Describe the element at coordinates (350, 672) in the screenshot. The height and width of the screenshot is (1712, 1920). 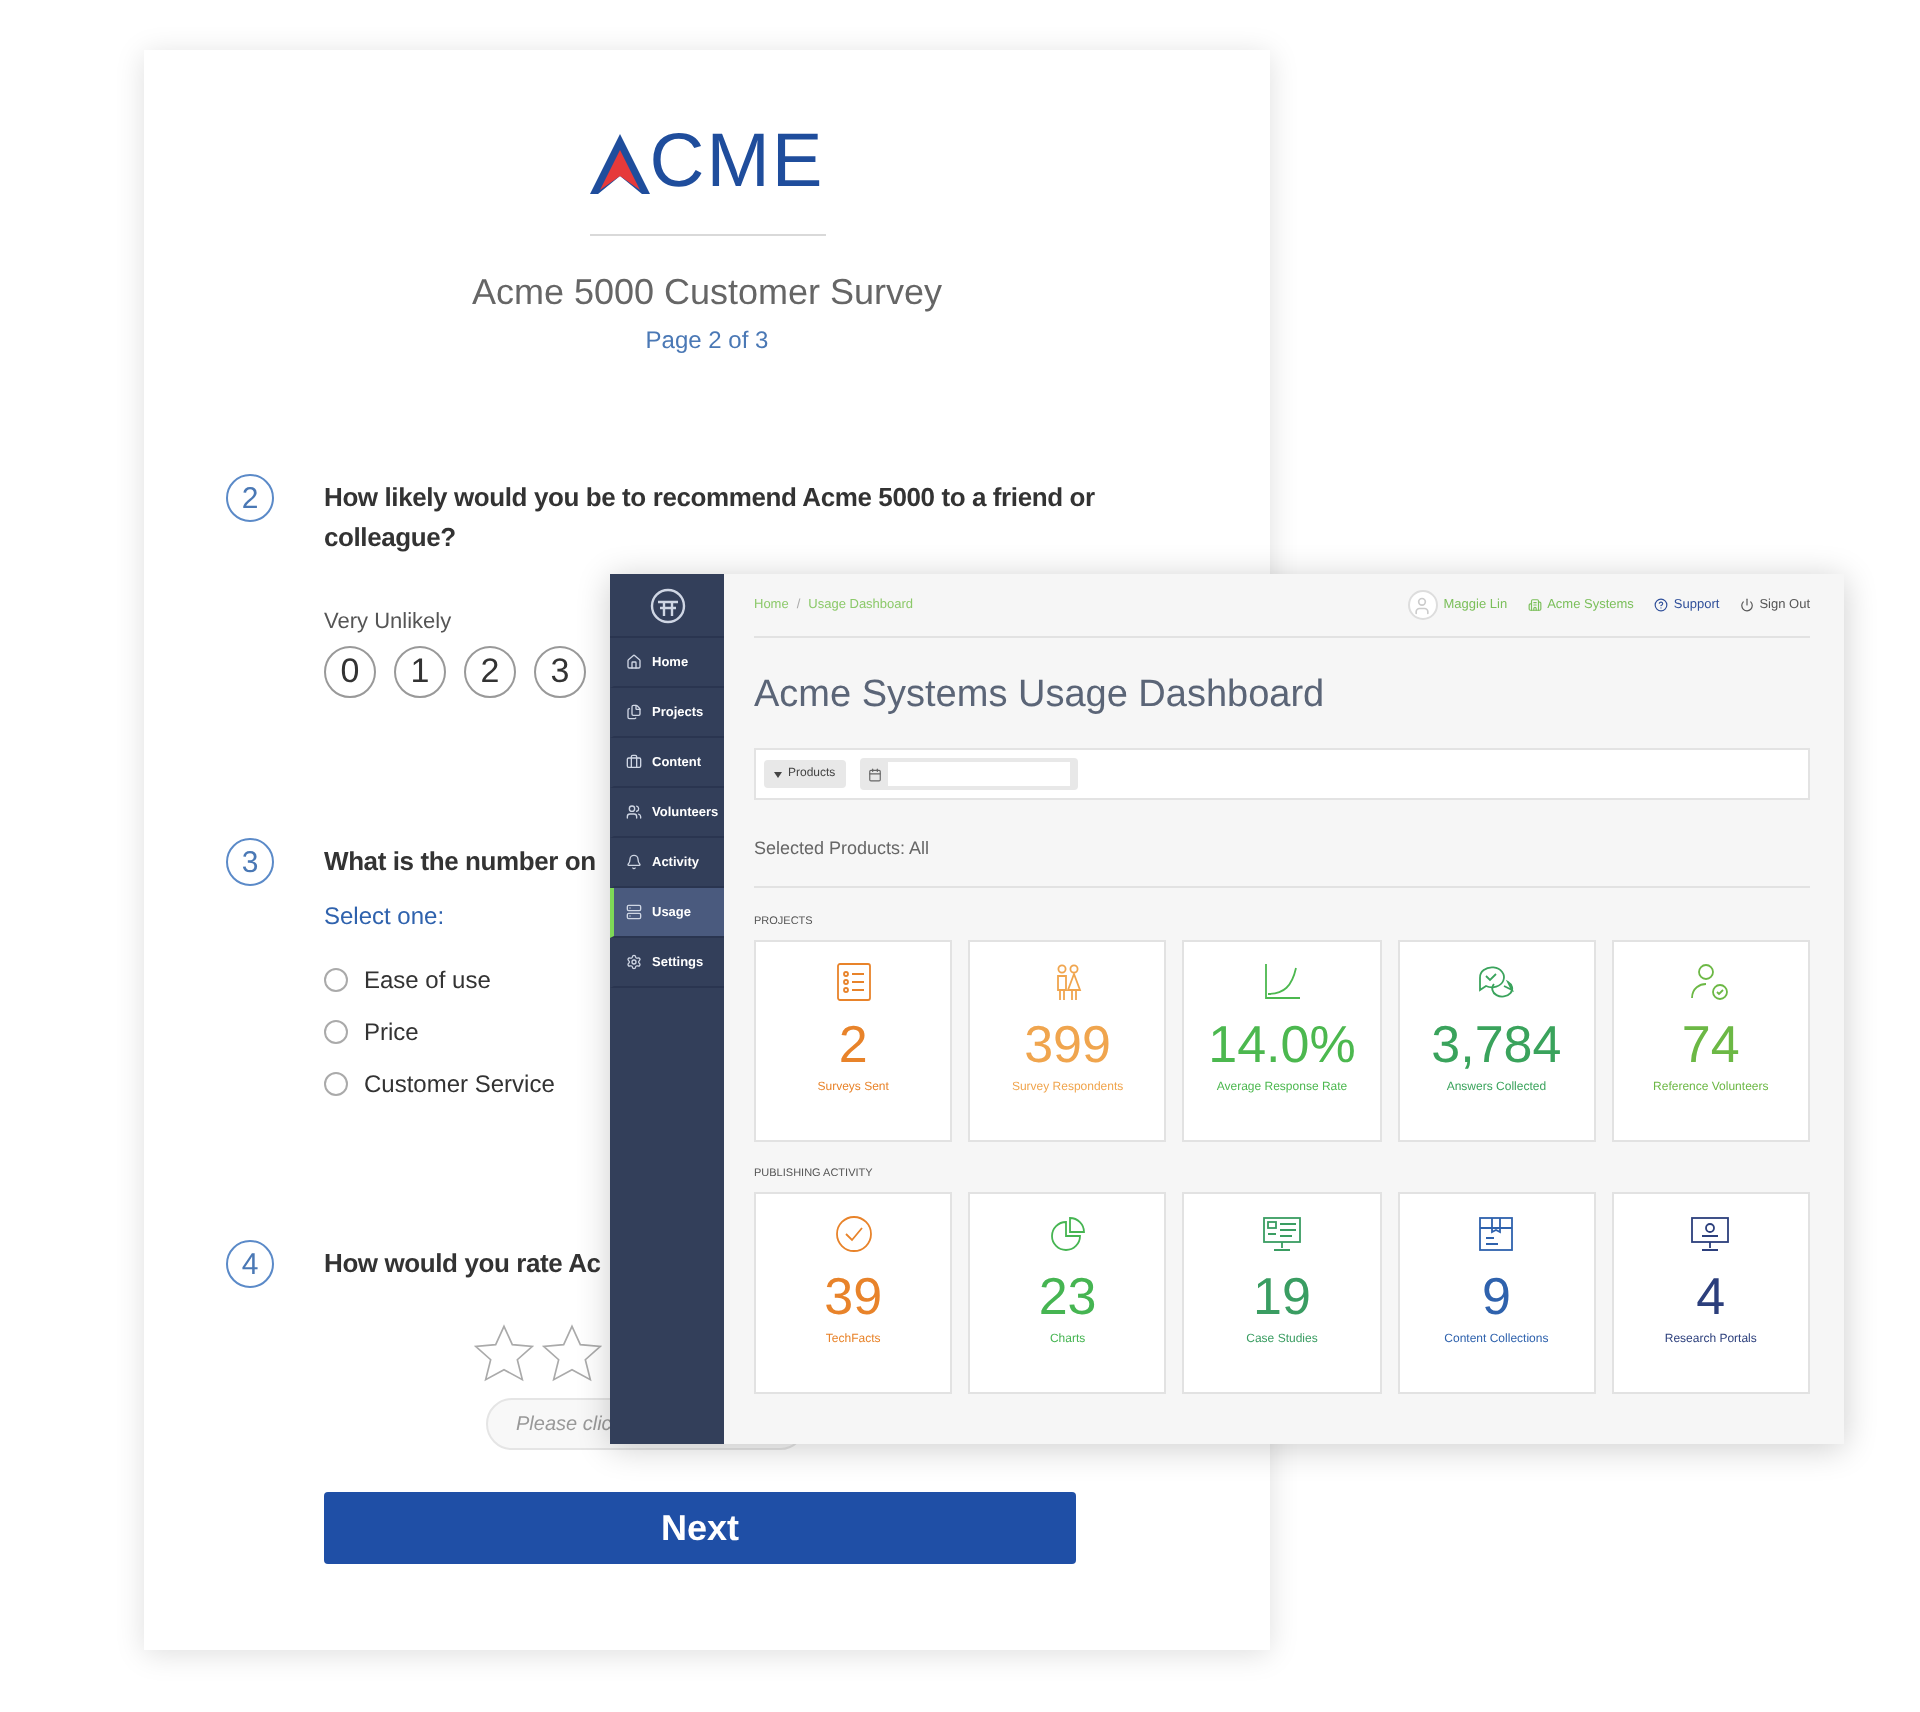
I see `scale-option: 0` at that location.